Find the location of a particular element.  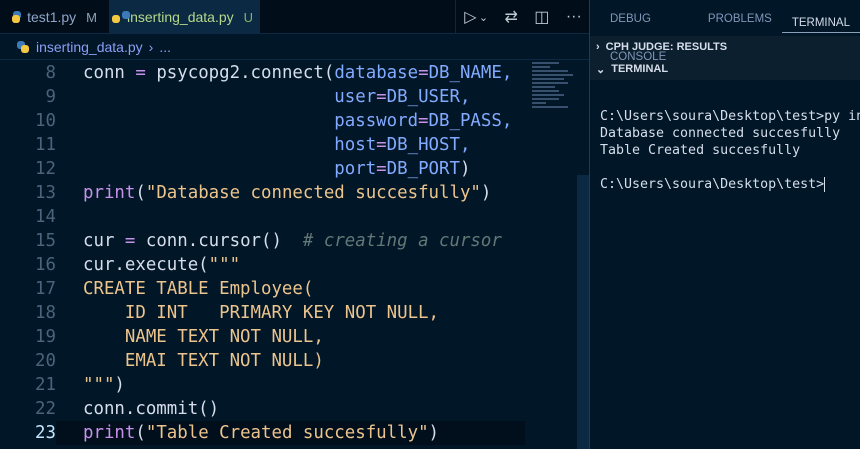

code-token: EMAI TEXT NOT NULL) is located at coordinates (203, 361).